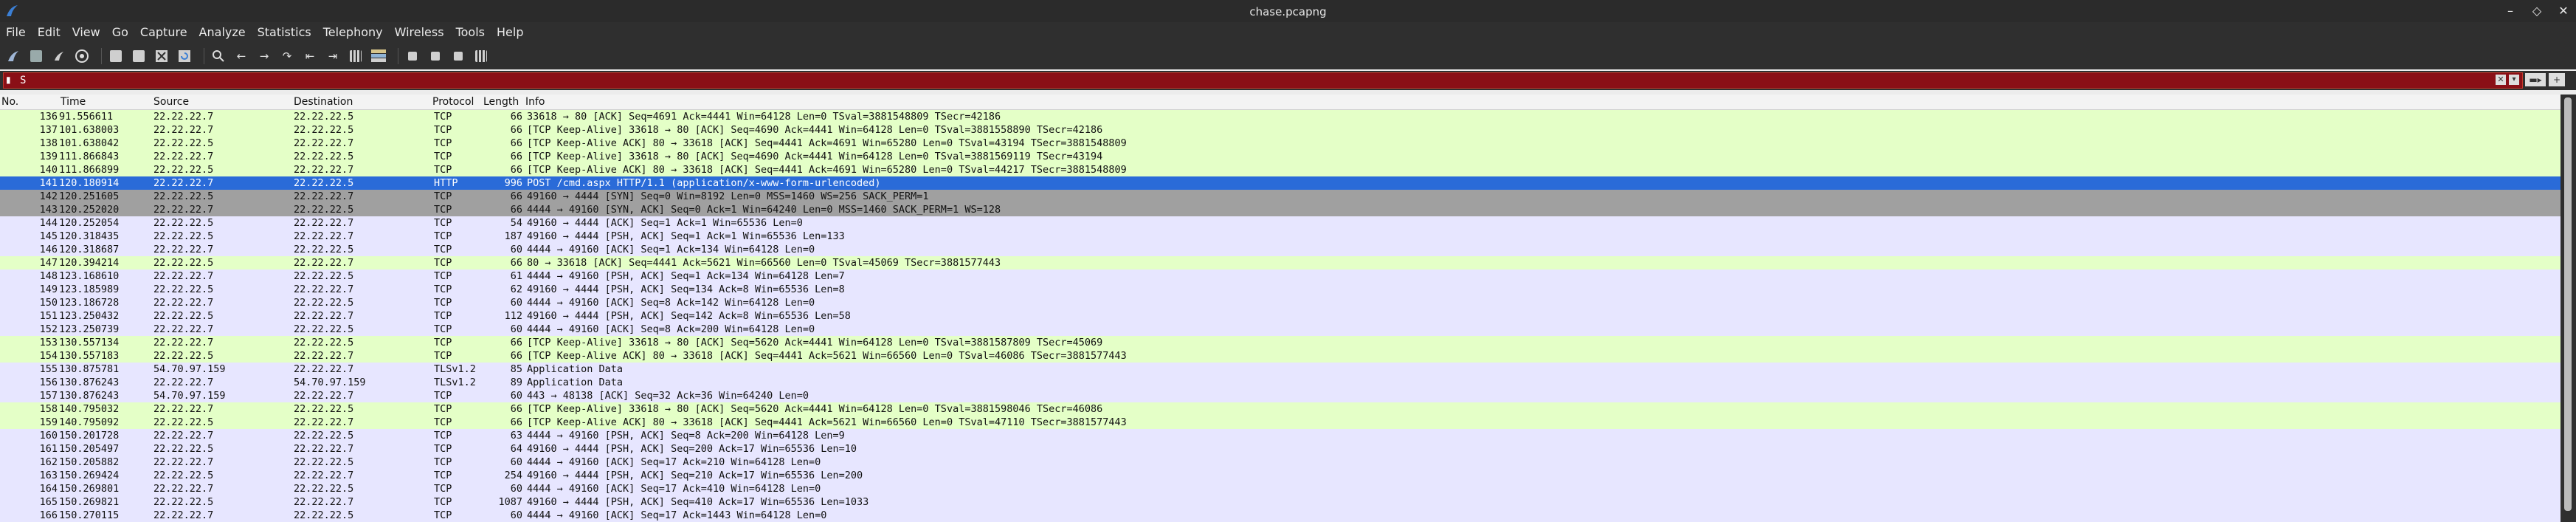 Image resolution: width=2576 pixels, height=522 pixels. I want to click on go-last-icon: ⇥, so click(333, 56).